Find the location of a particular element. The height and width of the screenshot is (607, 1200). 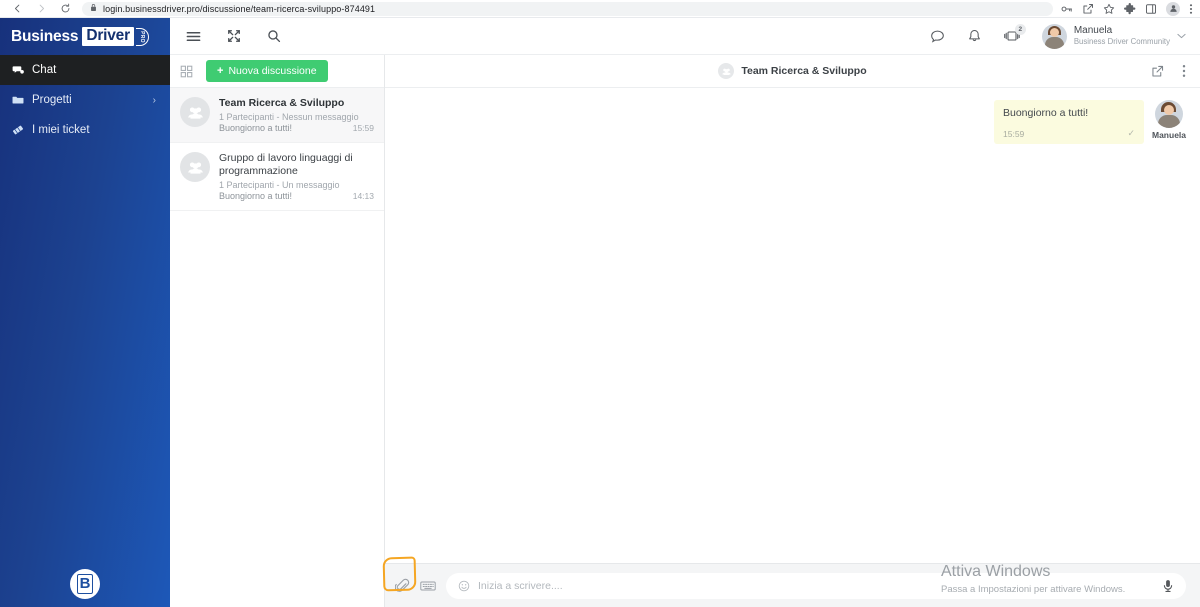

logo-pro-text: PRO is located at coordinates (141, 36).